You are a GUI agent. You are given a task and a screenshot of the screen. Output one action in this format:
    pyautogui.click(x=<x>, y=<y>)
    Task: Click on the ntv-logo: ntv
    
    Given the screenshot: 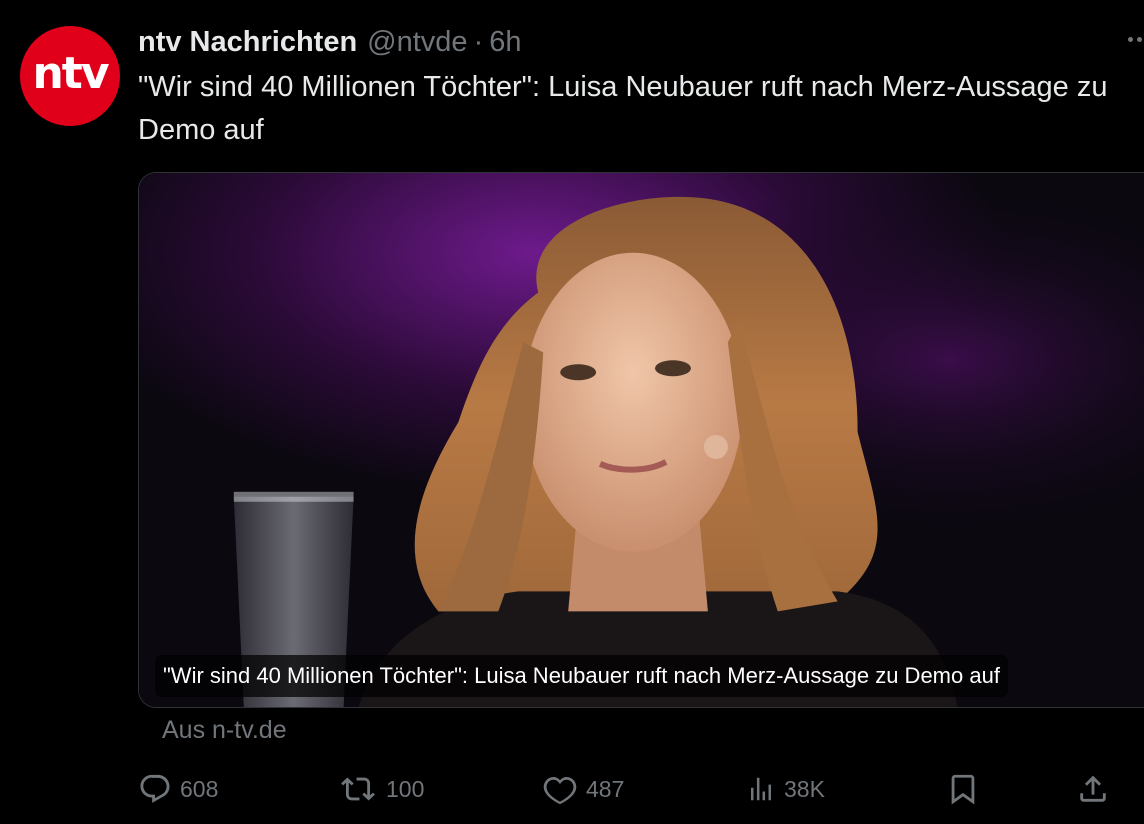 What is the action you would take?
    pyautogui.click(x=70, y=73)
    